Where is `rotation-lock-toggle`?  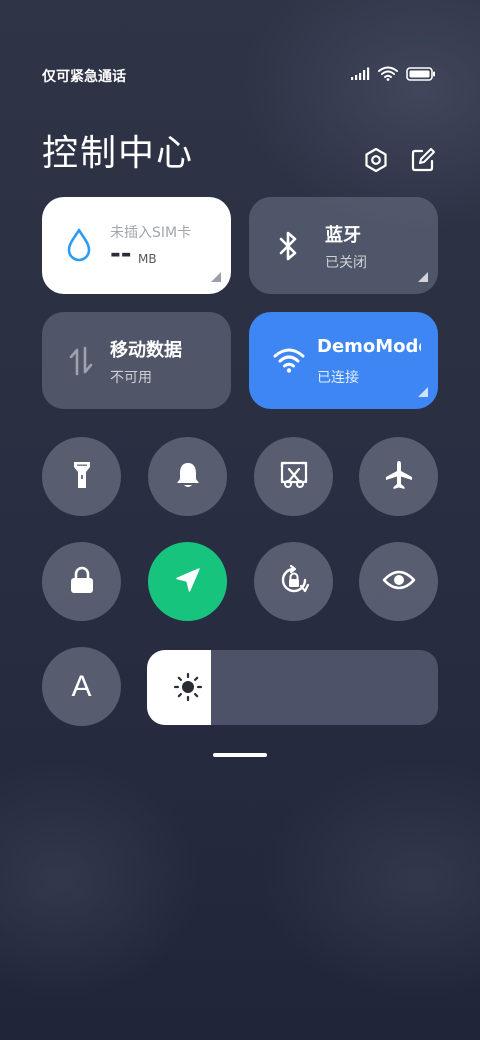
rotation-lock-toggle is located at coordinates (293, 581).